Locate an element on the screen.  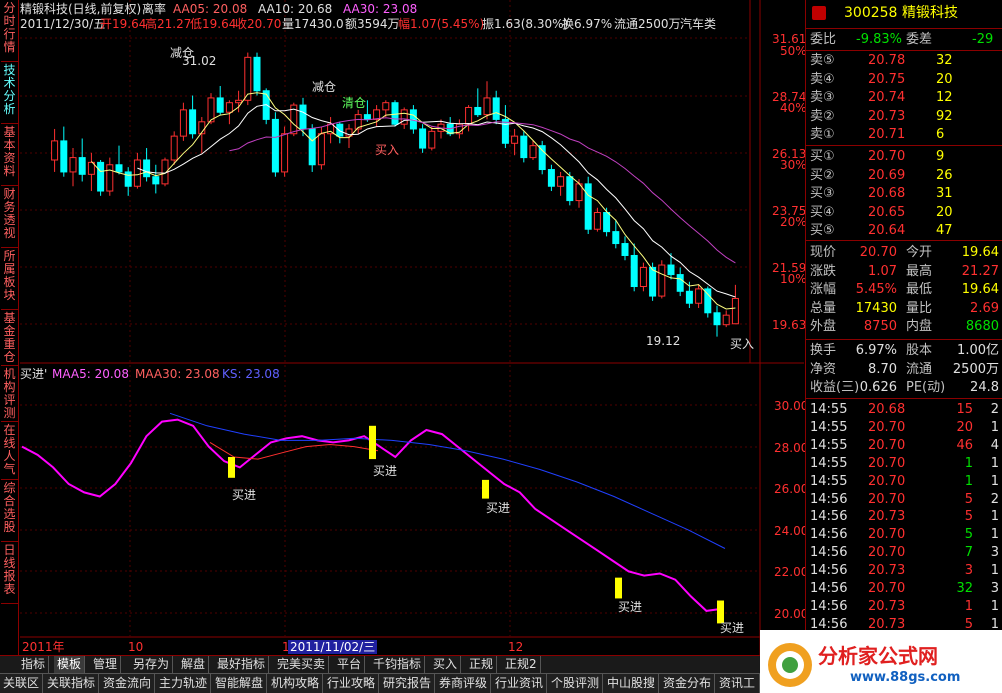
tick-row: 14:55 20.70 46 4 is located at coordinates (904, 445).